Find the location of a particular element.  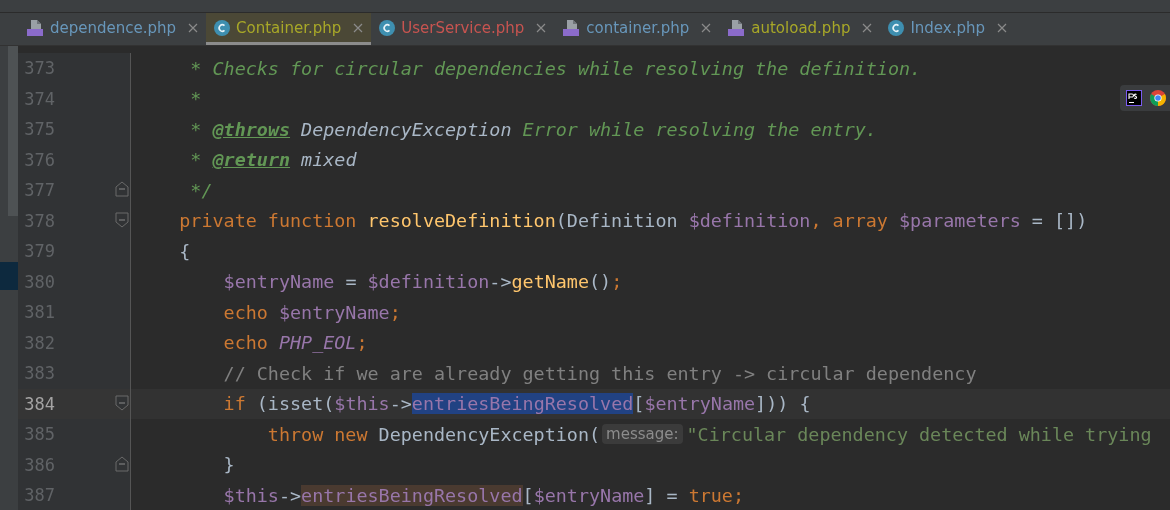

code-line: echo PHP_EOL; is located at coordinates (295, 343).